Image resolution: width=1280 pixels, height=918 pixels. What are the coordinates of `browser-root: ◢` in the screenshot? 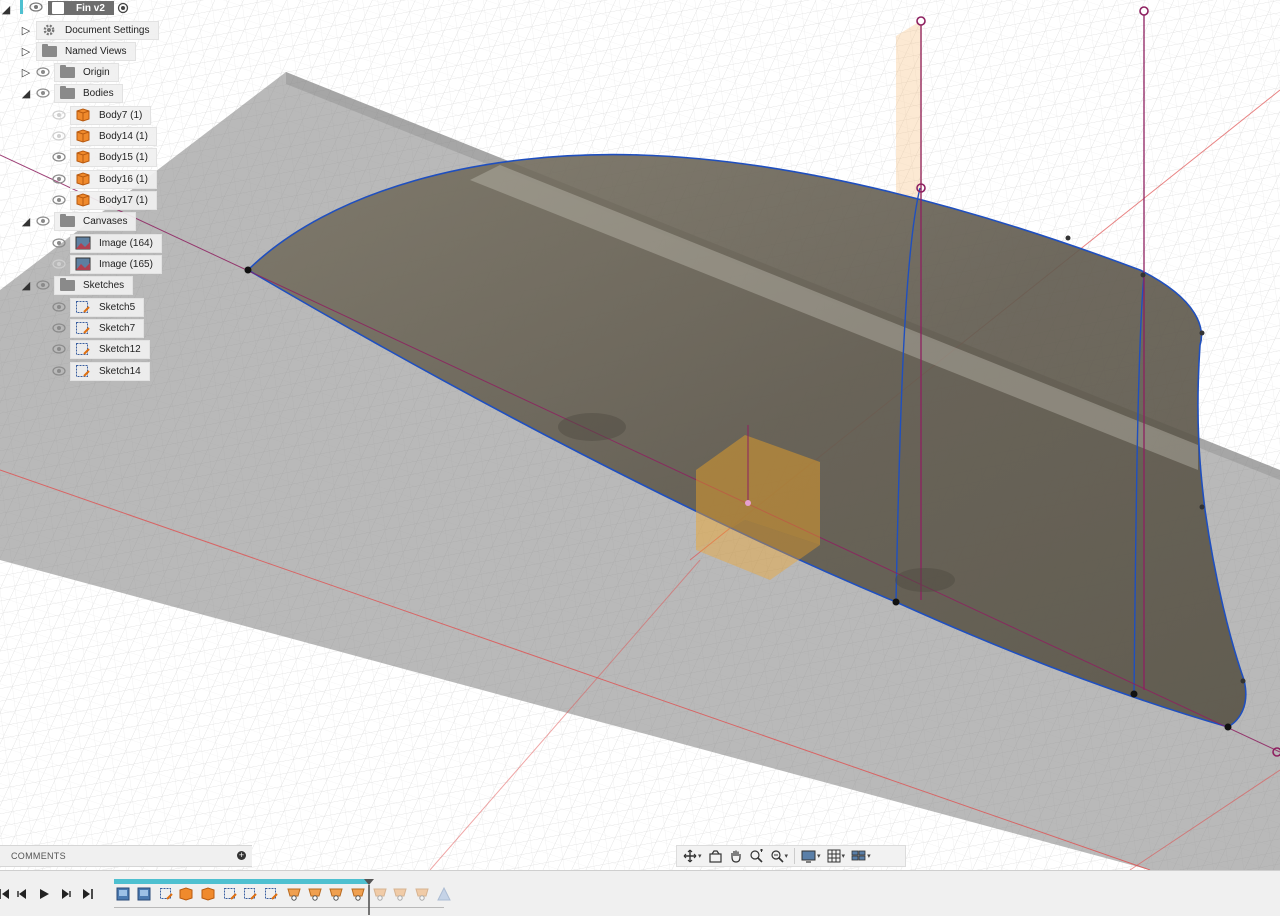 It's located at (8, 9).